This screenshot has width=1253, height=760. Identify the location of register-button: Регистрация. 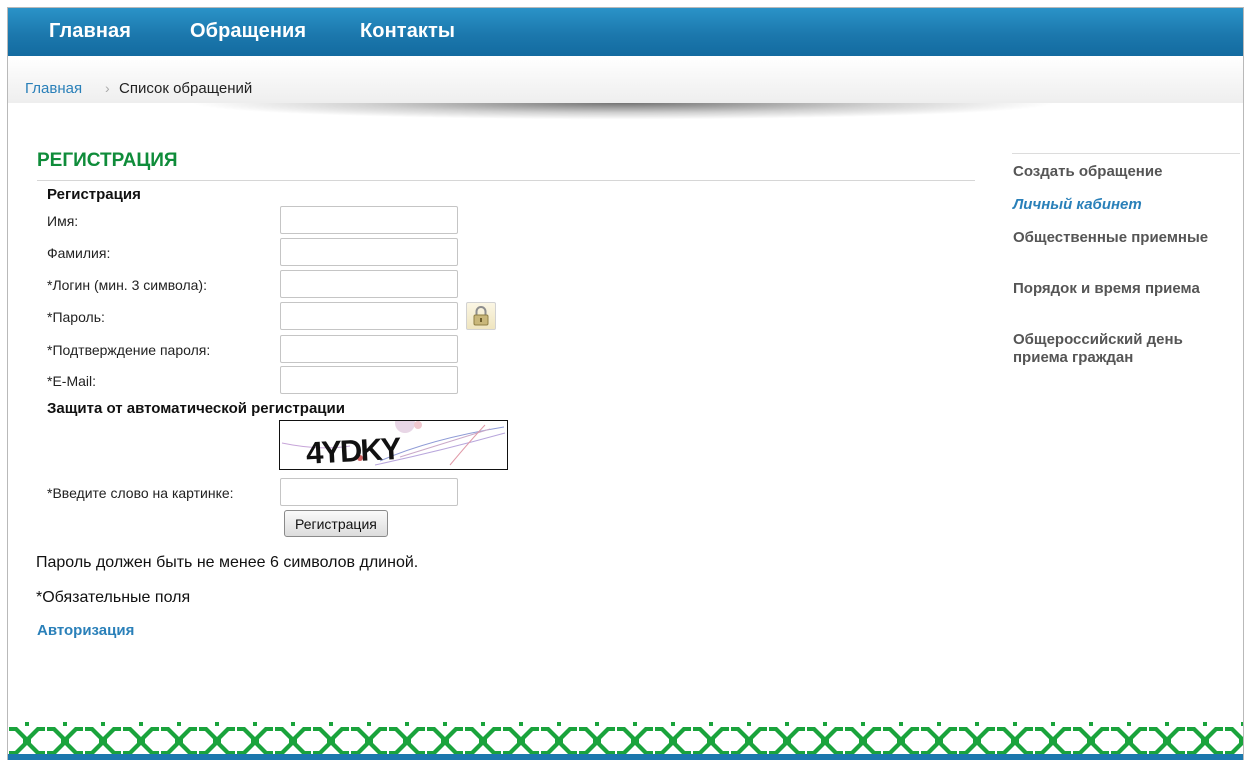
(336, 523).